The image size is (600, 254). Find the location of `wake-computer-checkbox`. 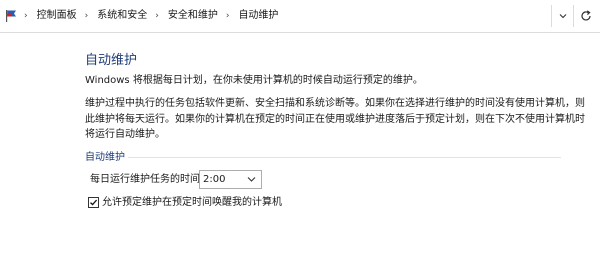

wake-computer-checkbox is located at coordinates (93, 202).